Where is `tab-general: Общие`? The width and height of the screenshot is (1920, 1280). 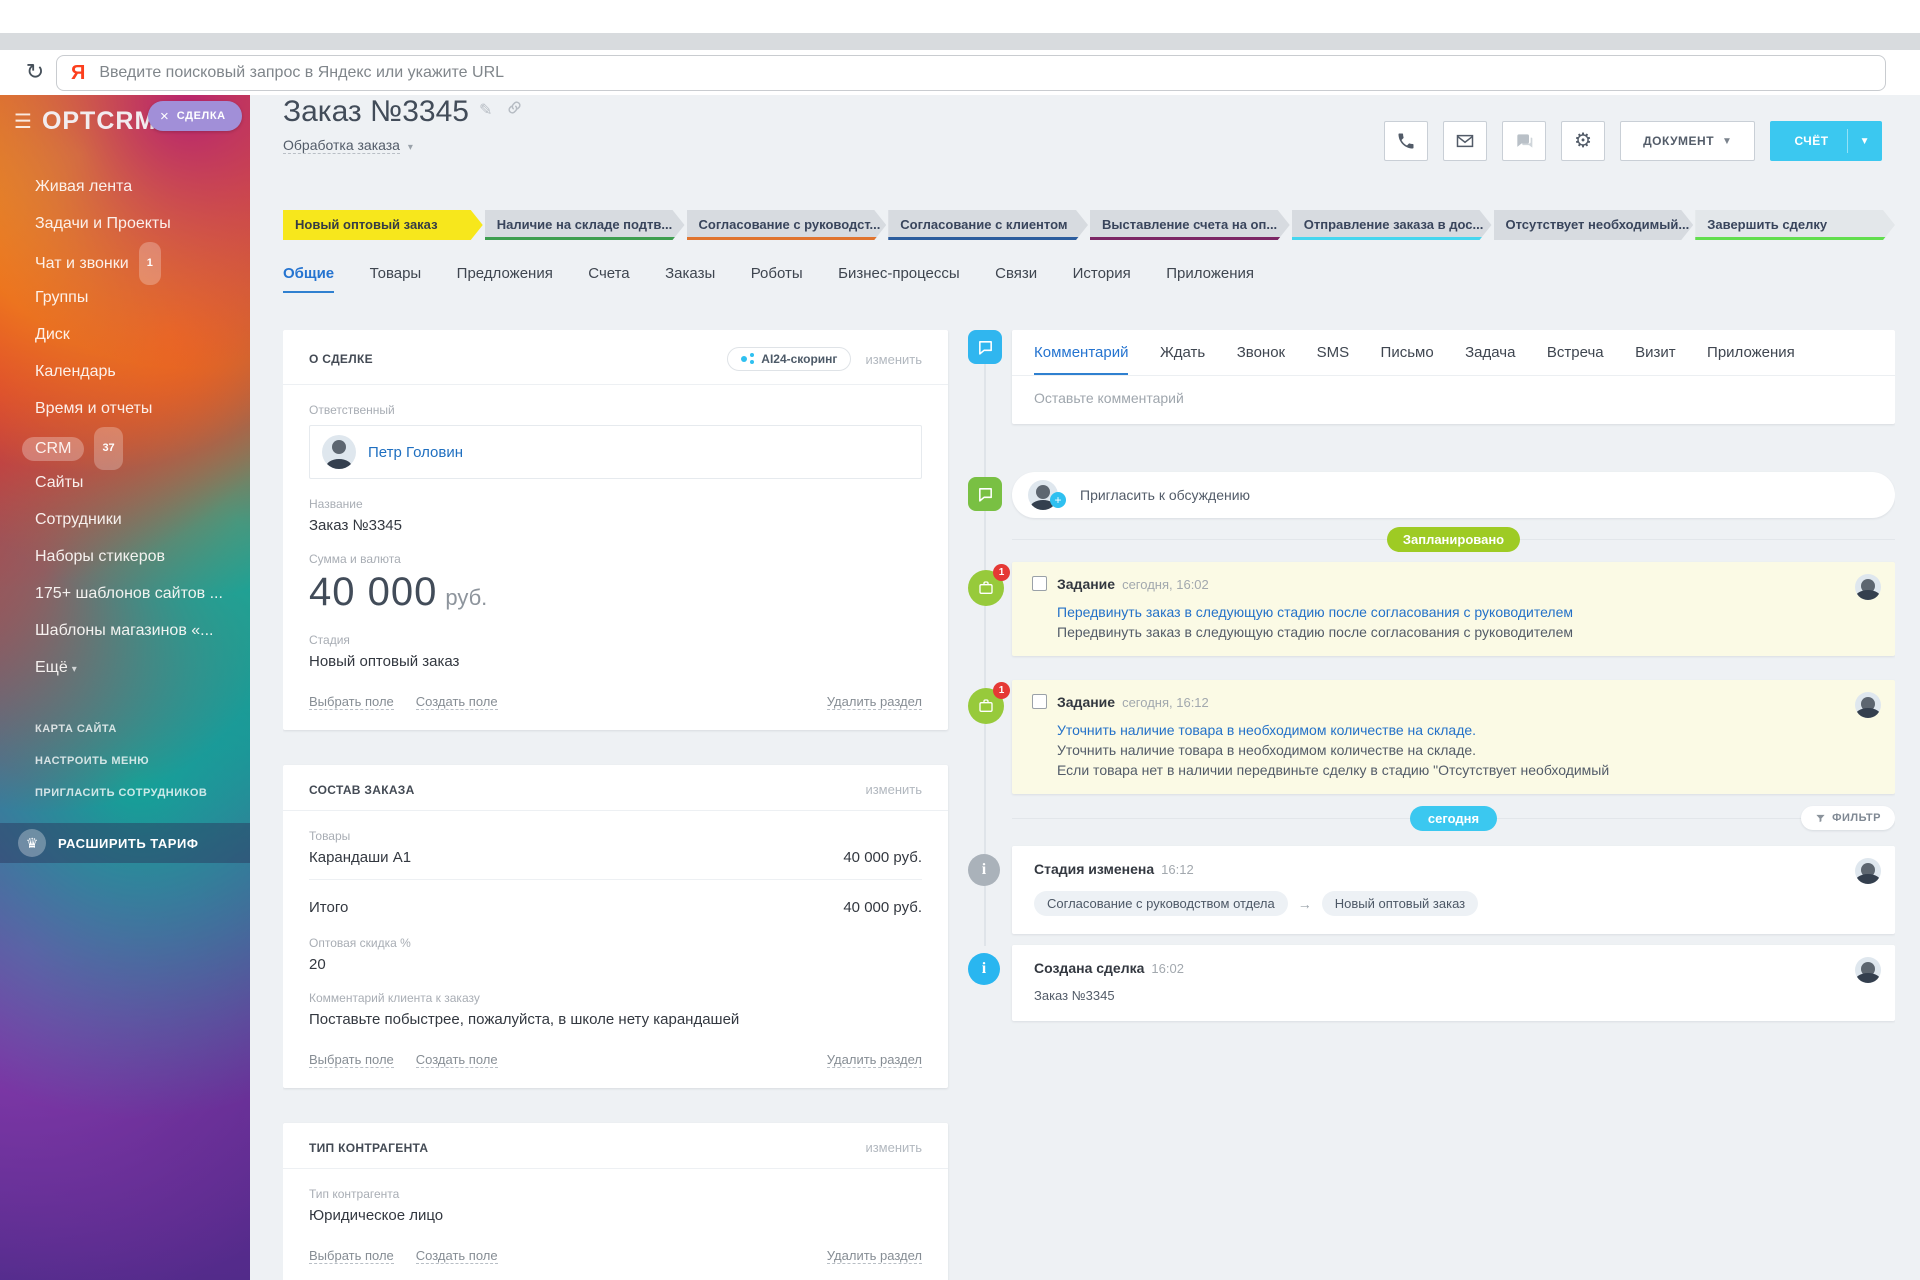
tab-general: Общие is located at coordinates (309, 279).